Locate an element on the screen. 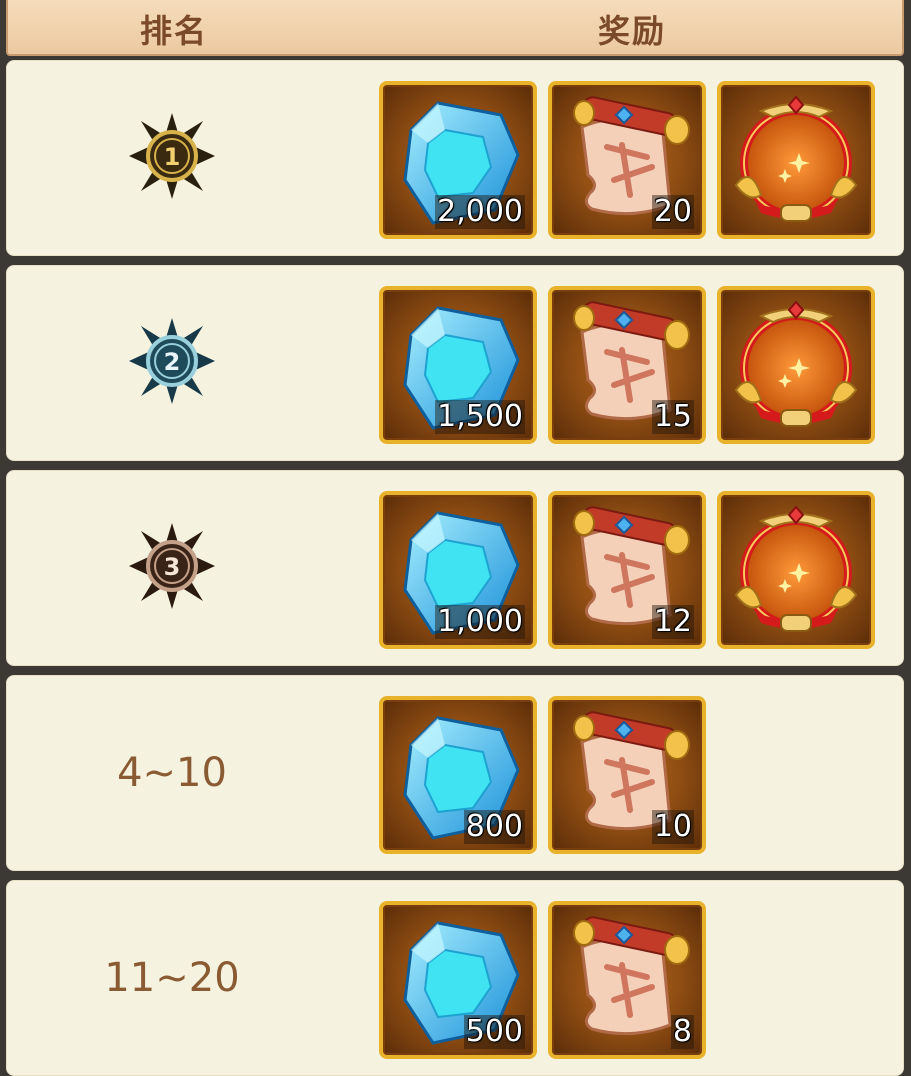  item-count: 20 is located at coordinates (672, 211).